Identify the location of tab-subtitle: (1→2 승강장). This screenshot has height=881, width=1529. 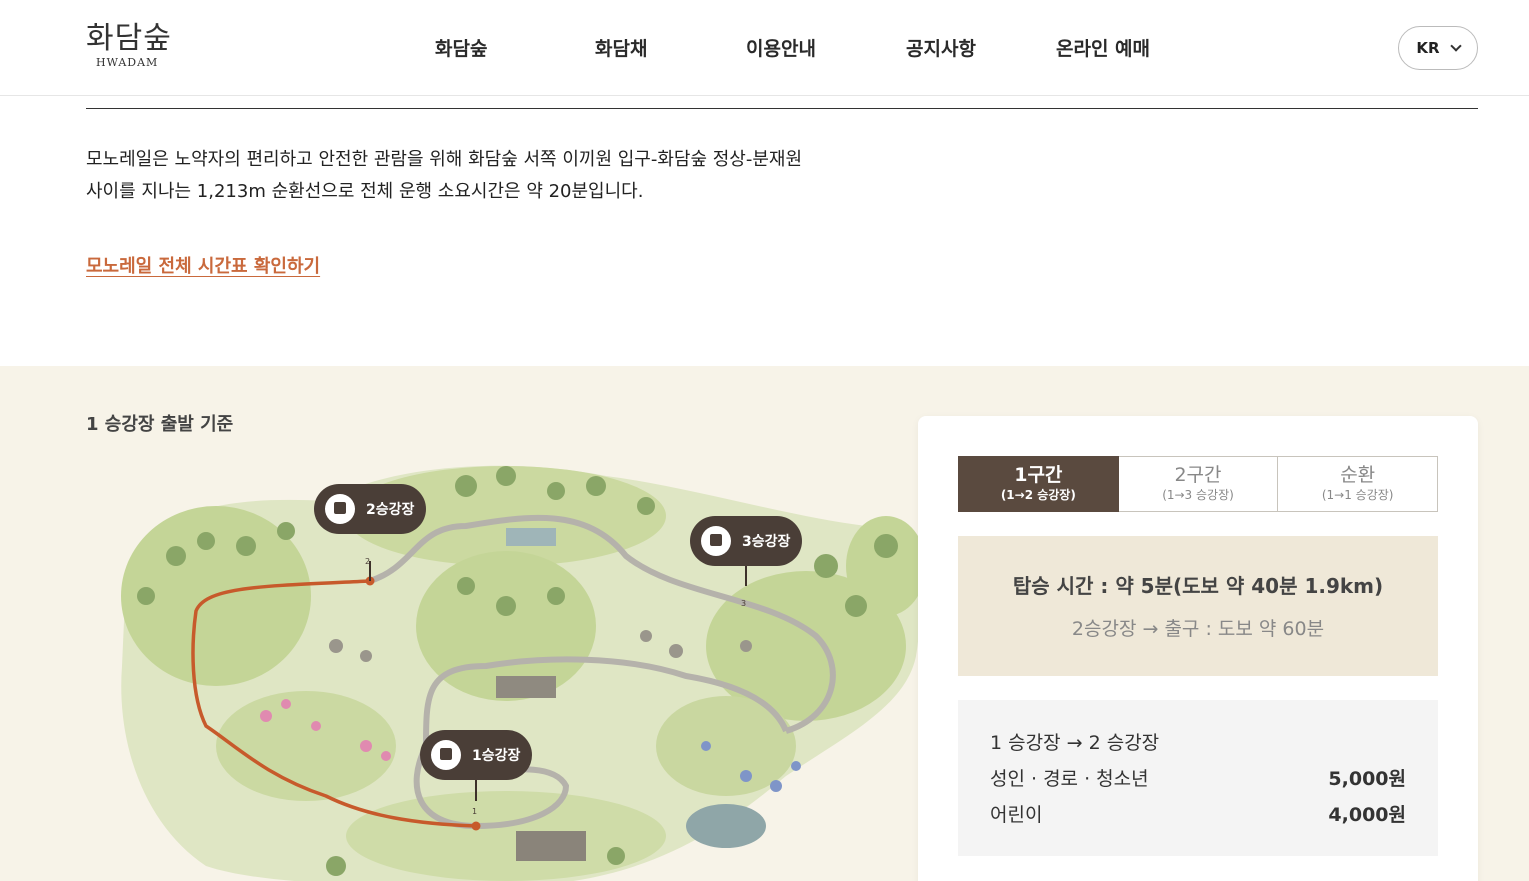
(1038, 495).